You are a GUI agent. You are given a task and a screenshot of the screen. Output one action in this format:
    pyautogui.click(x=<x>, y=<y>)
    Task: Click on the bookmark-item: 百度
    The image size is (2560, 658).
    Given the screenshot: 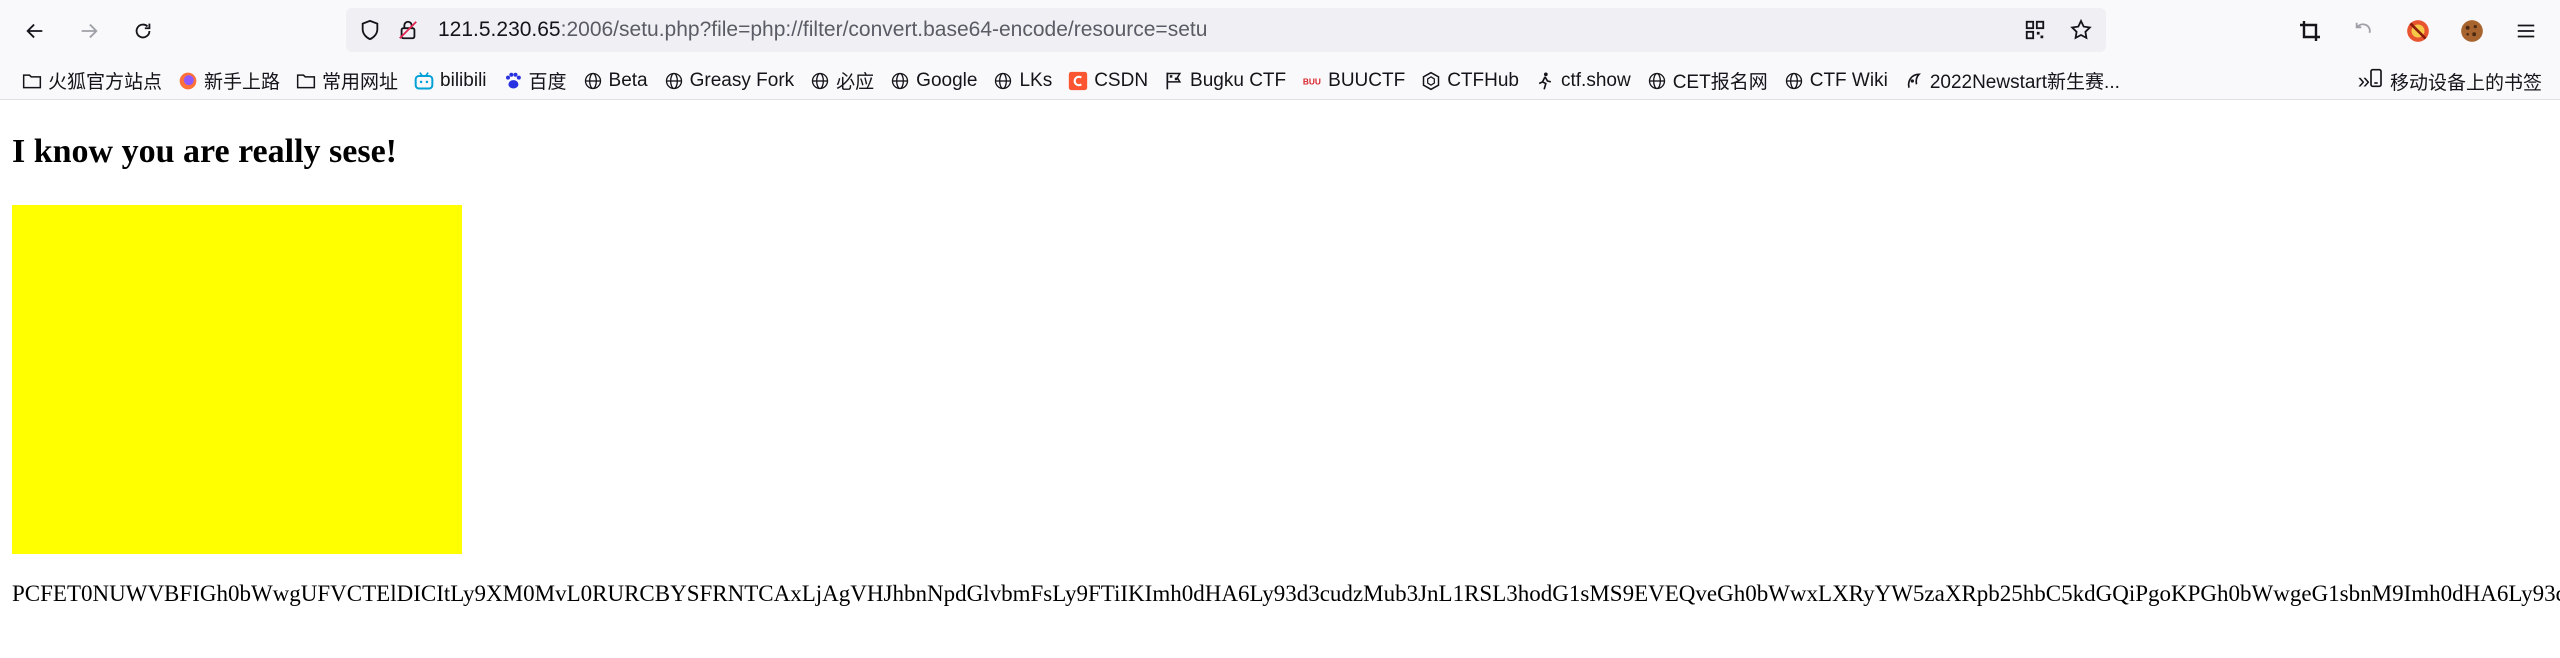 What is the action you would take?
    pyautogui.click(x=535, y=81)
    